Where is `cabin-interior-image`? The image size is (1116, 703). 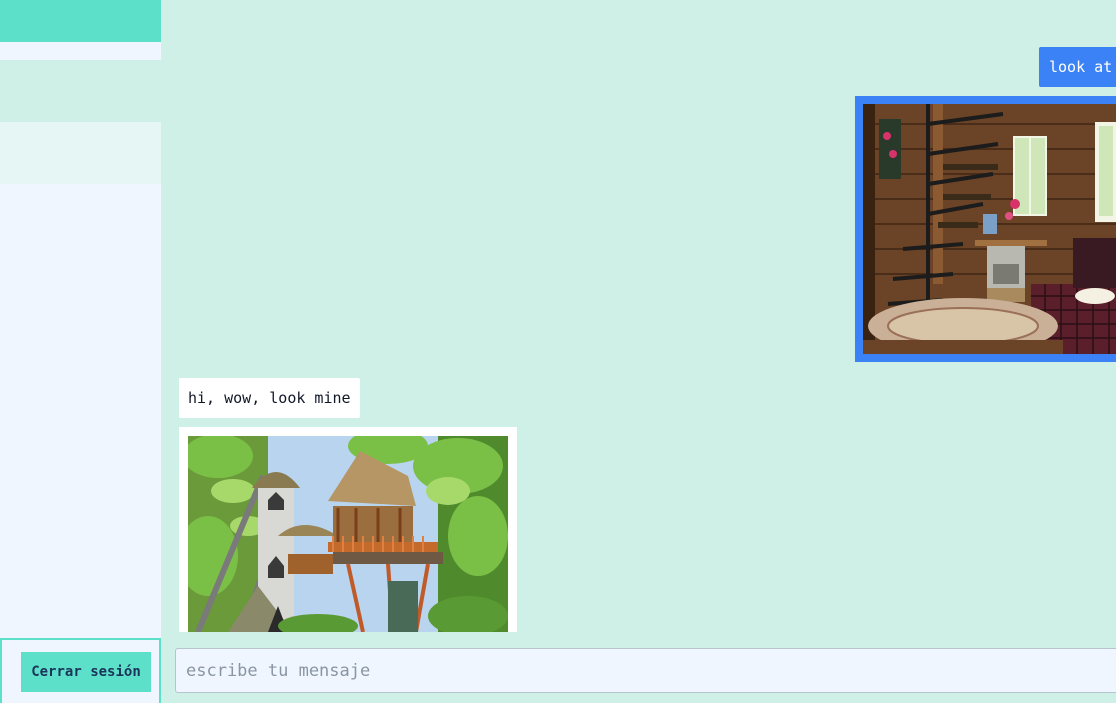
cabin-interior-image is located at coordinates (989, 229).